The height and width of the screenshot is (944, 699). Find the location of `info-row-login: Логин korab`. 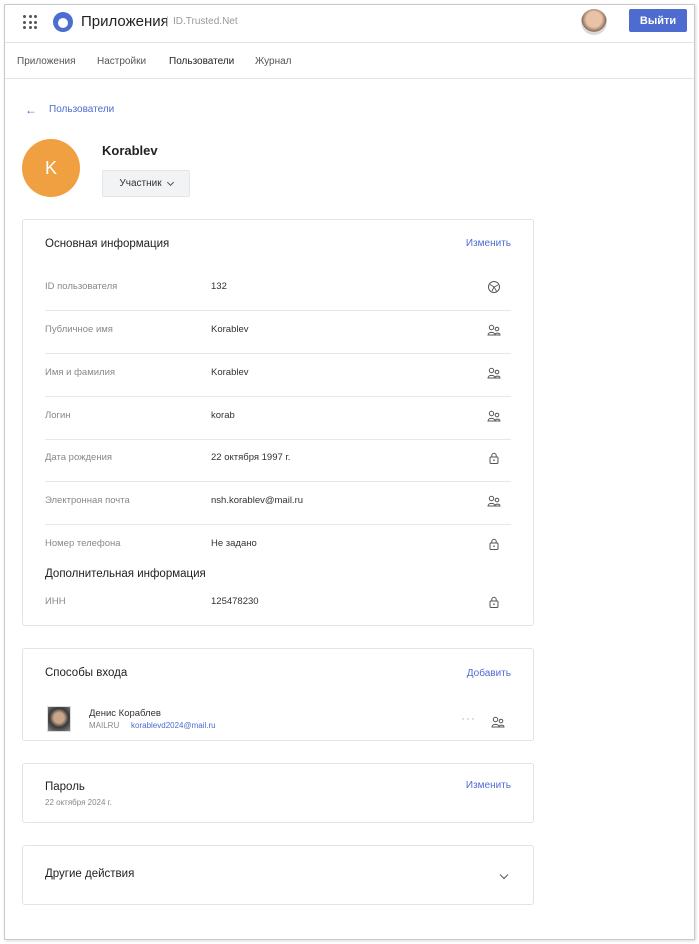

info-row-login: Логин korab is located at coordinates (278, 418).